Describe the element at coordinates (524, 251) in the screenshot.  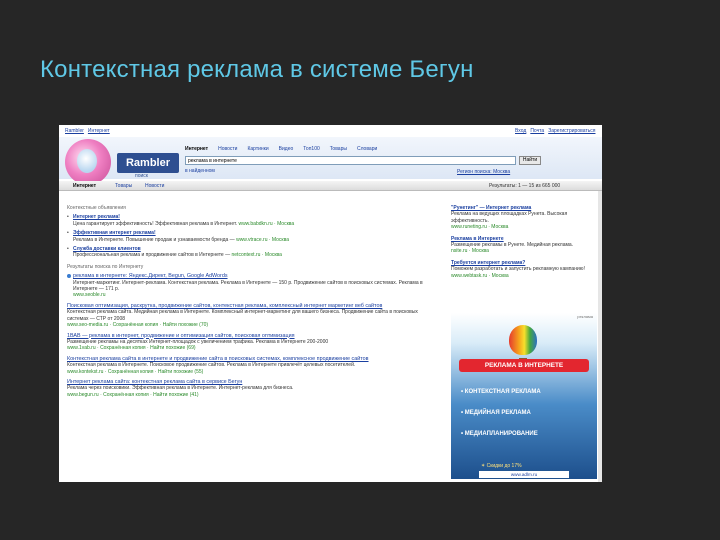
I see `right-ad-url: nsite.ru · Москва` at that location.